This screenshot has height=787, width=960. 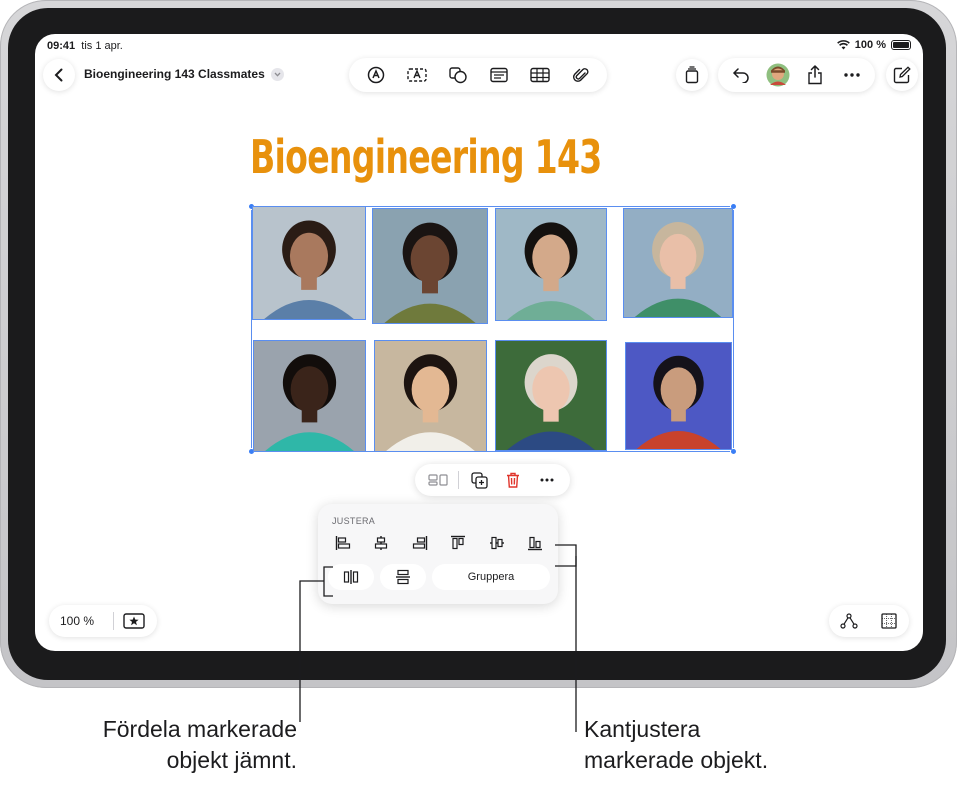 What do you see at coordinates (478, 75) in the screenshot?
I see `insert-toolbar` at bounding box center [478, 75].